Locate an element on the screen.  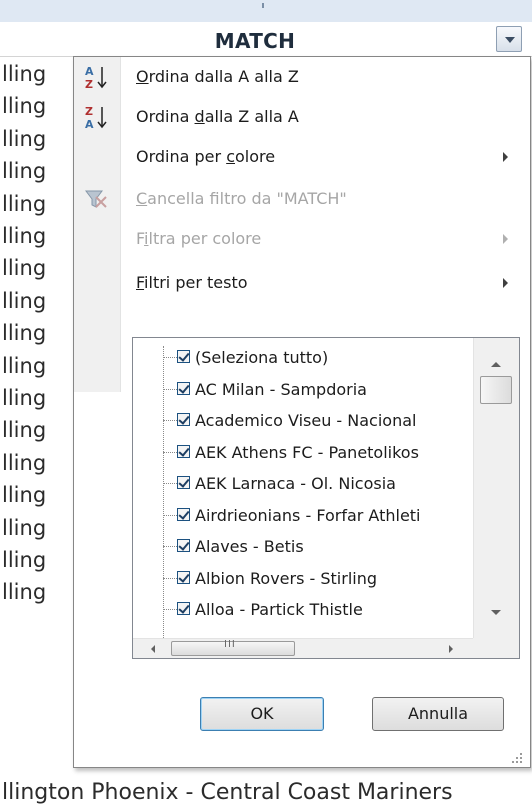
menu-item-sort-az: A Z Ordina dalla A alla Z is located at coordinates (302, 77).